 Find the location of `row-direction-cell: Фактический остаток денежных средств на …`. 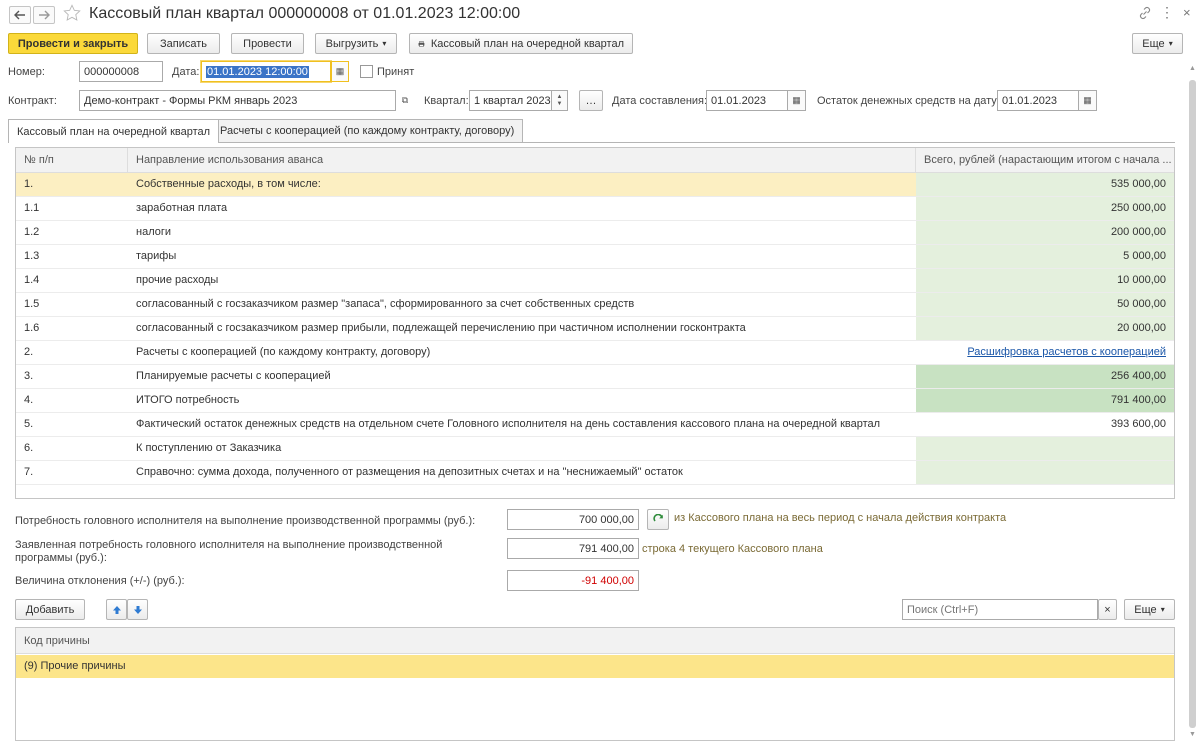

row-direction-cell: Фактический остаток денежных средств на … is located at coordinates (508, 424).